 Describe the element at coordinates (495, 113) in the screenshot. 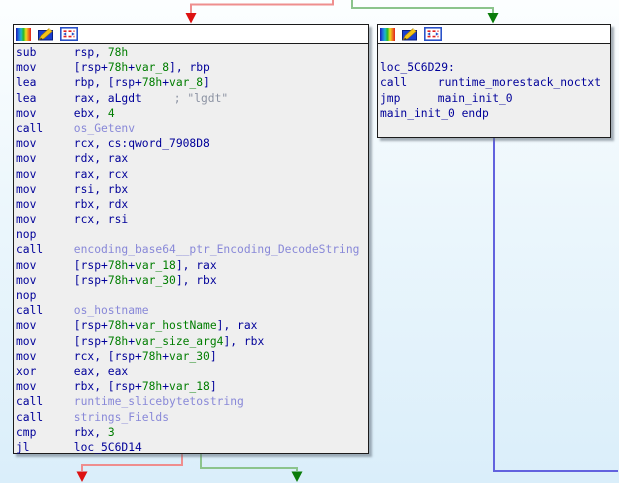

I see `asm-line: main_init_0 endp` at that location.